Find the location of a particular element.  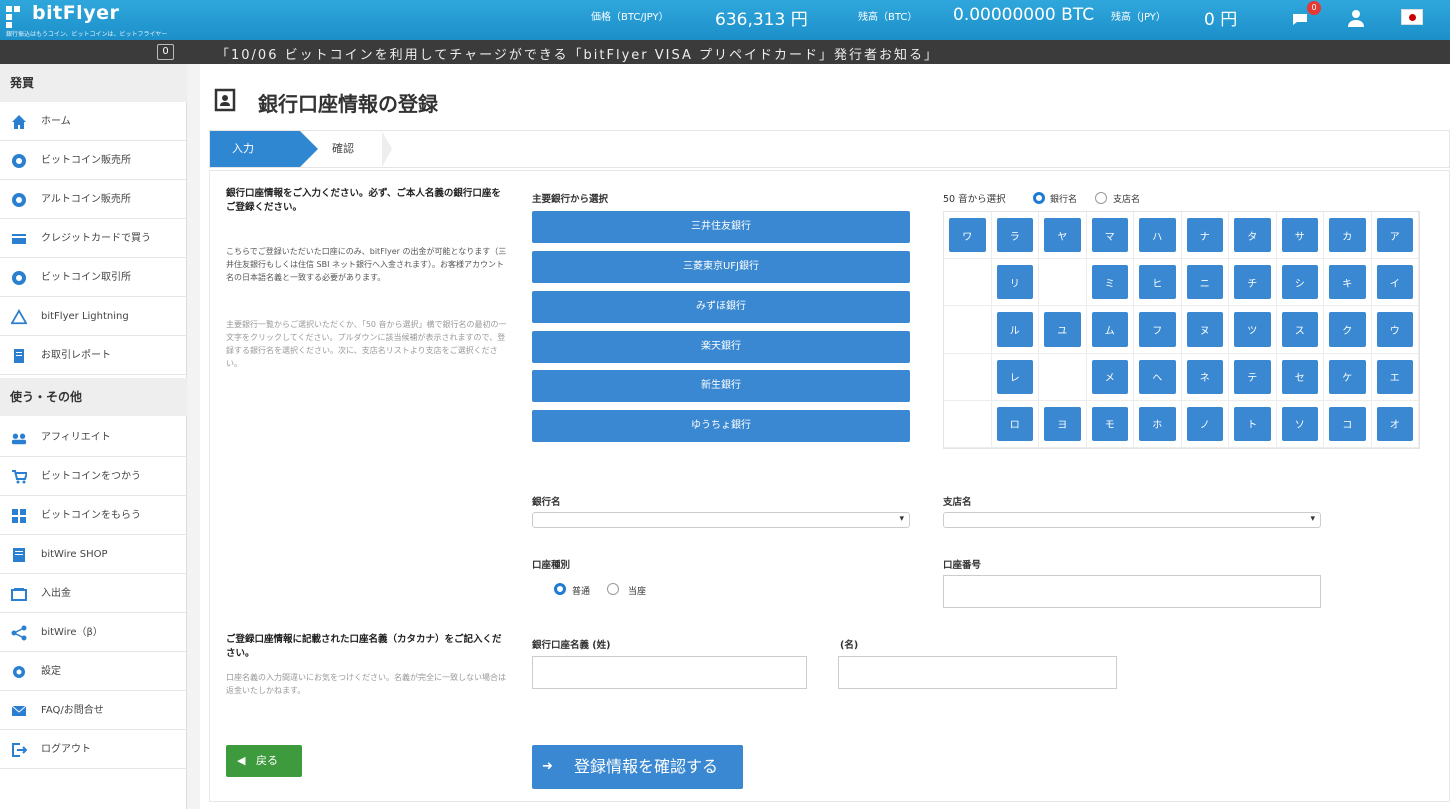

account-number-input is located at coordinates (1132, 591).